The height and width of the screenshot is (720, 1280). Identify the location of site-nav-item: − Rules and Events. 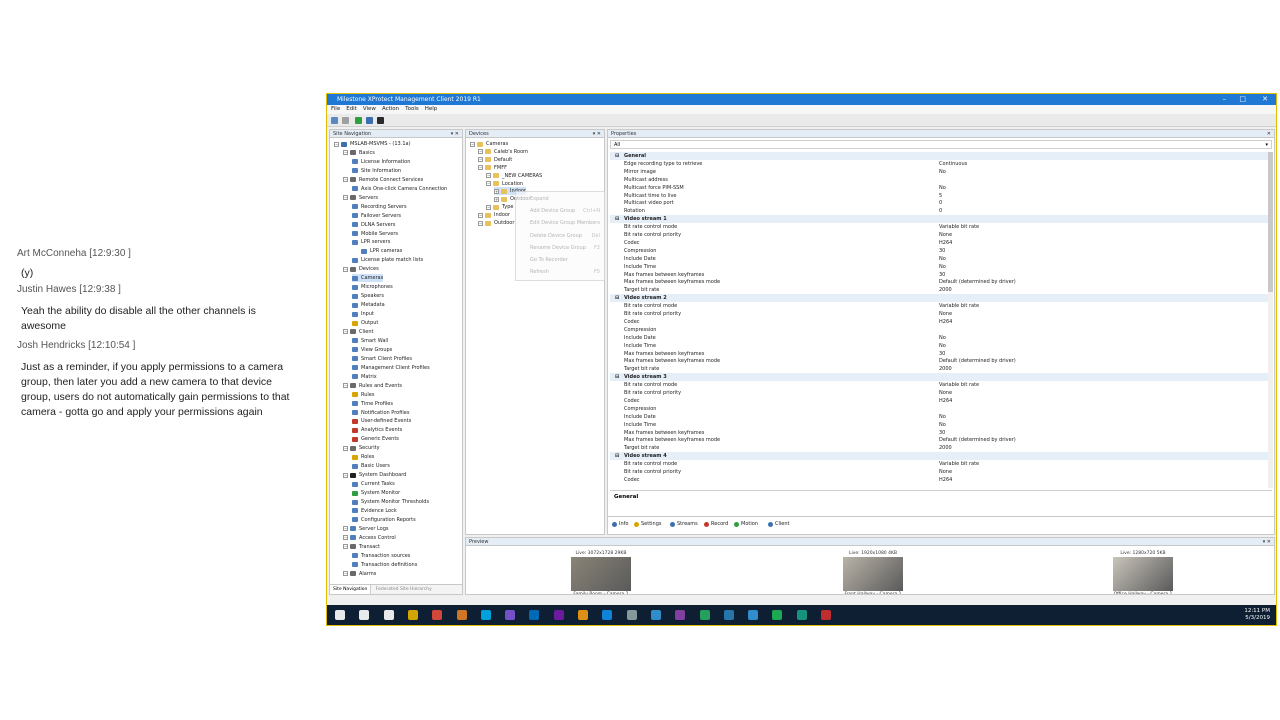
(372, 386).